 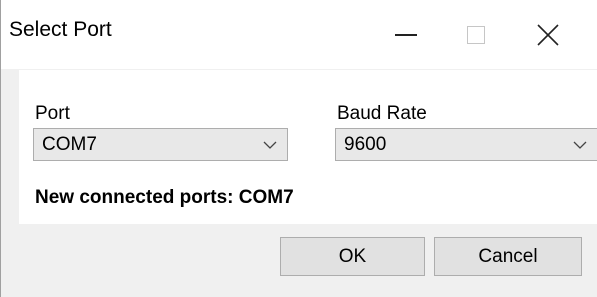 What do you see at coordinates (52, 113) in the screenshot?
I see `port-label: Port` at bounding box center [52, 113].